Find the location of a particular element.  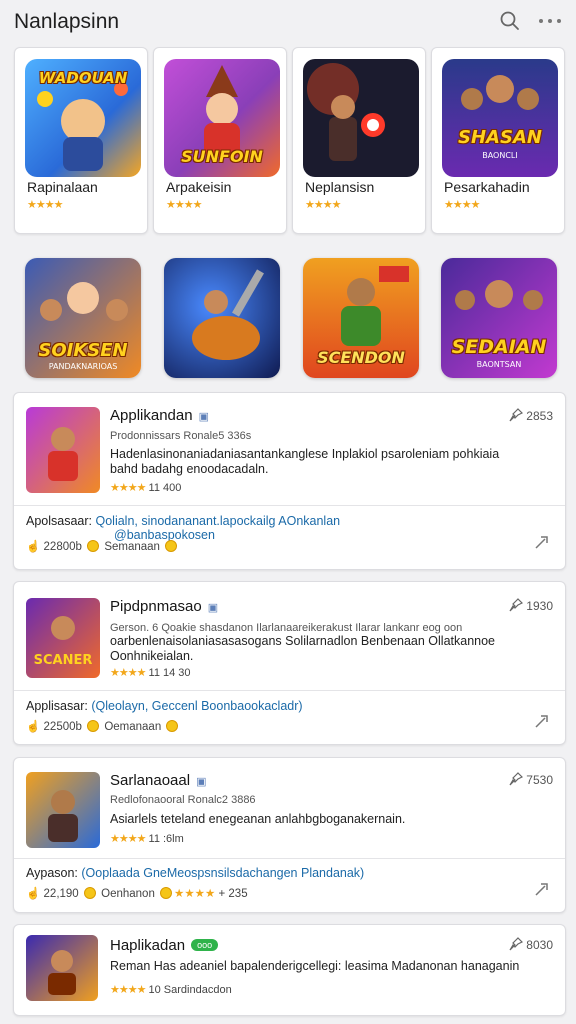

art-title: SHASAN is located at coordinates (500, 137).